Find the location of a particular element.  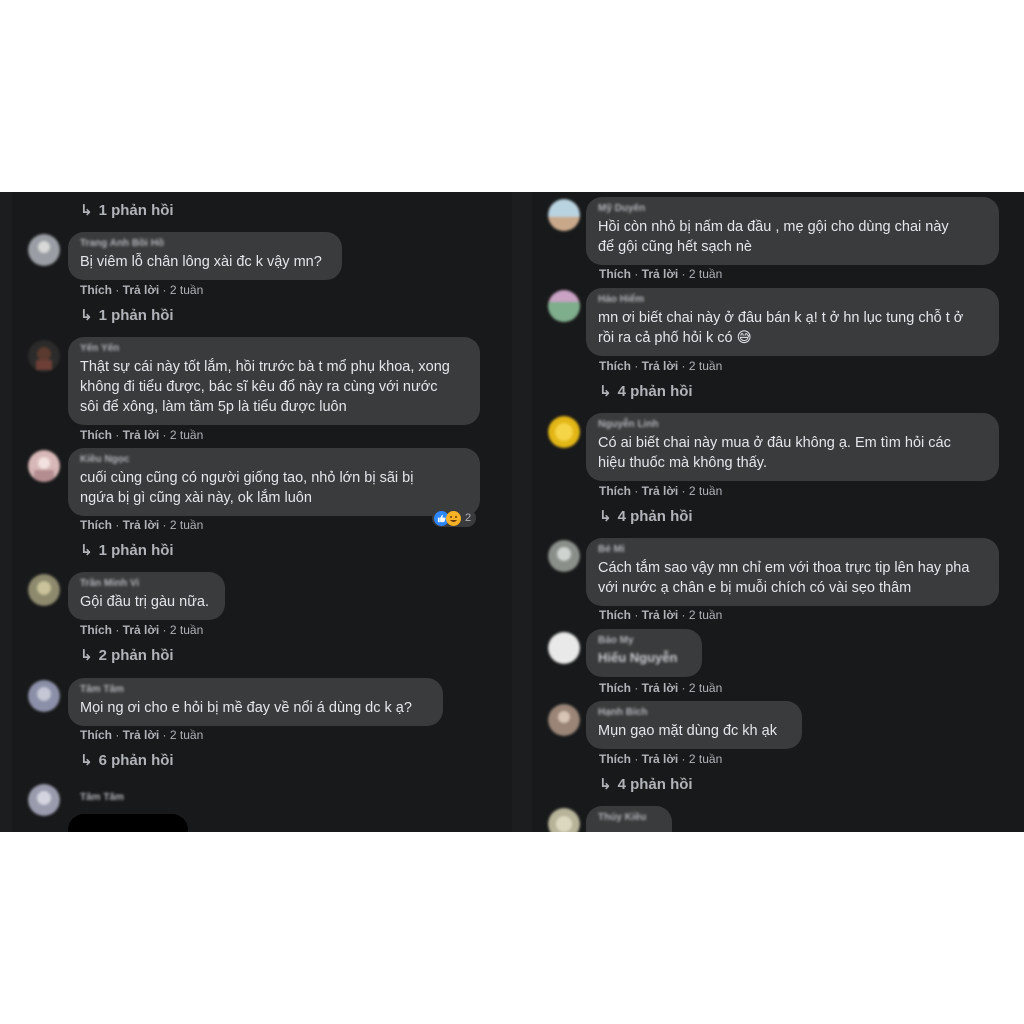

comment-author: Hảo Hiểm is located at coordinates (792, 300).